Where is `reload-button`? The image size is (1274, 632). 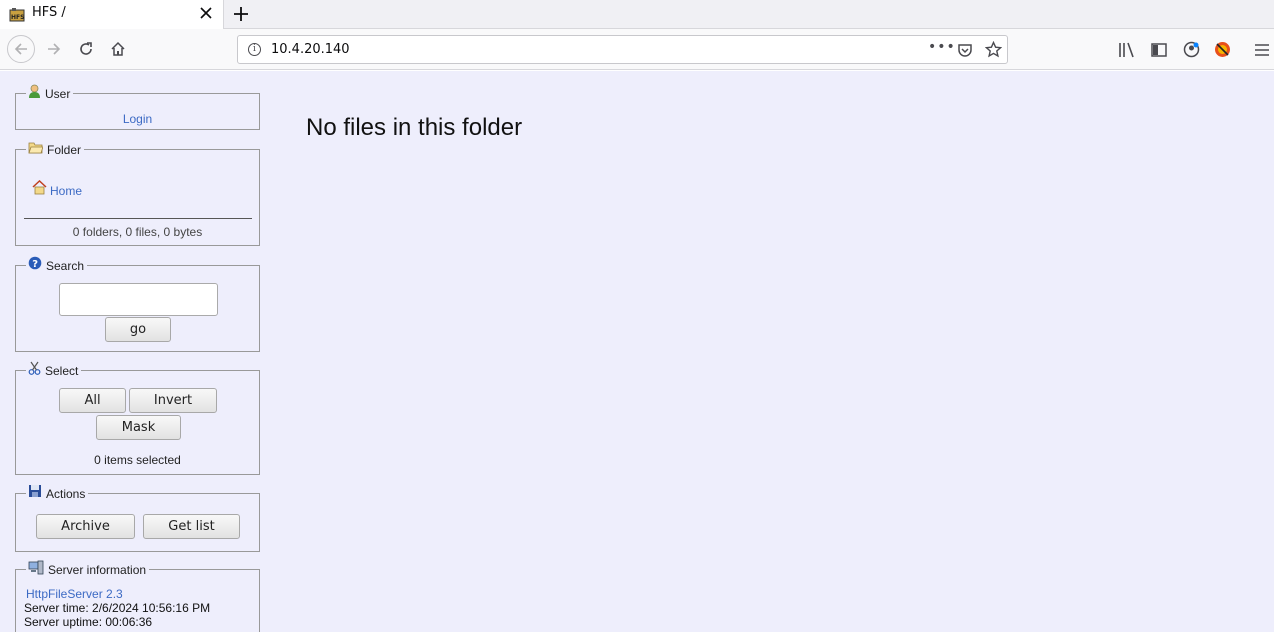
reload-button is located at coordinates (86, 49).